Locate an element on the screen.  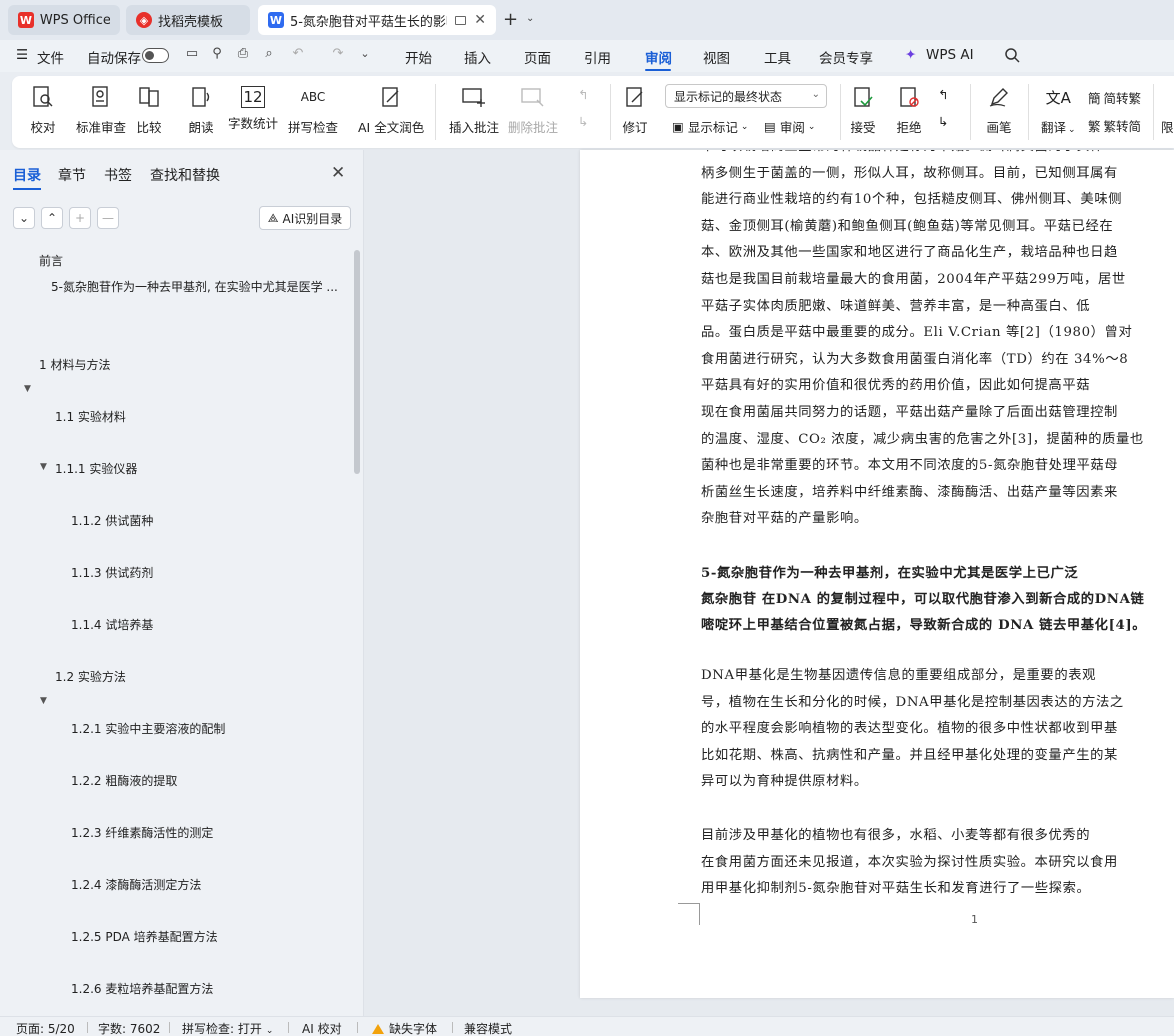
document-line: 比如花期、株高、抗病性和产量。并且经甲基化处理的变量产生的某 is located at coordinates (909, 755).